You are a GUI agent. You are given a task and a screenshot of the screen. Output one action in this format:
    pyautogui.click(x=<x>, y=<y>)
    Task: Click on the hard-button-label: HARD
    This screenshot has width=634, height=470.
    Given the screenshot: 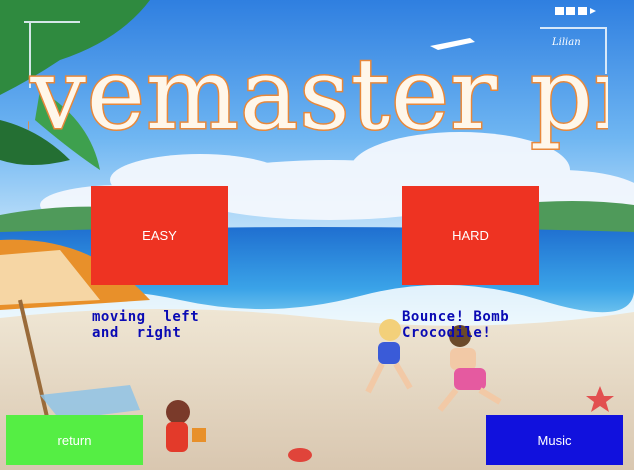 What is the action you would take?
    pyautogui.click(x=470, y=235)
    